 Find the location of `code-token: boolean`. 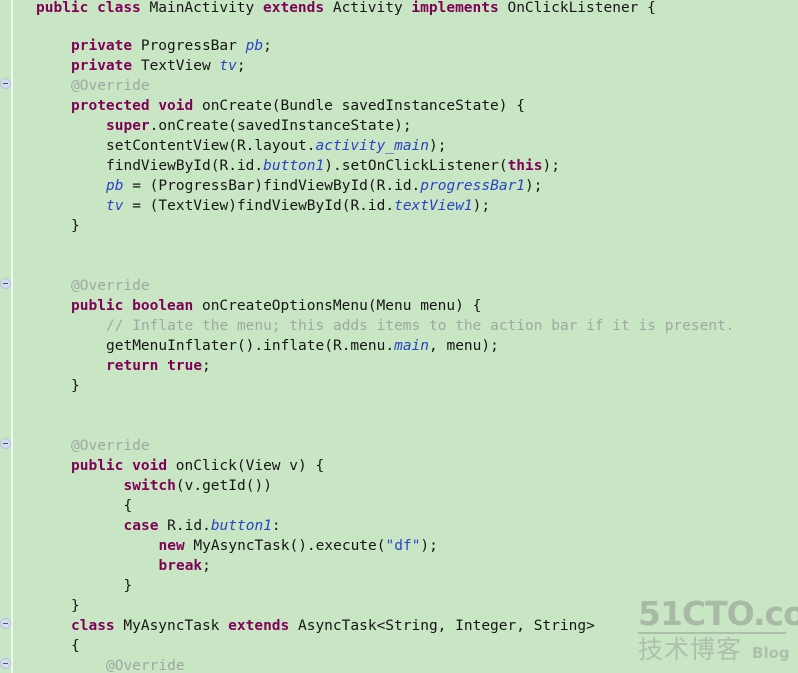

code-token: boolean is located at coordinates (163, 306).